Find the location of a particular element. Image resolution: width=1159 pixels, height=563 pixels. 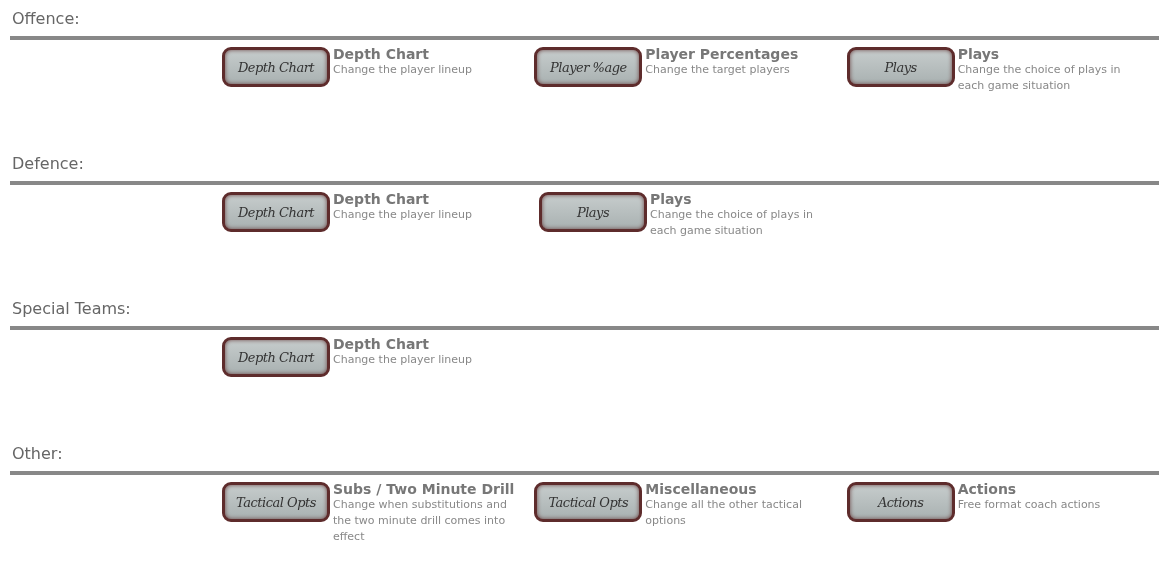

section-heading: Other: is located at coordinates (37, 454).